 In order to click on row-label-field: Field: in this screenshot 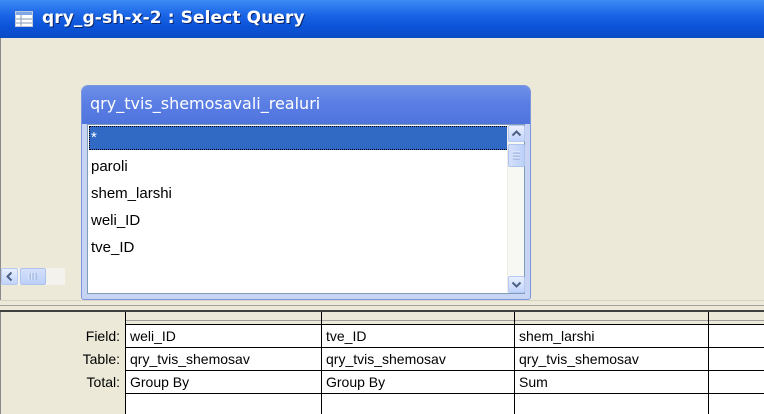, I will do `click(102, 336)`.